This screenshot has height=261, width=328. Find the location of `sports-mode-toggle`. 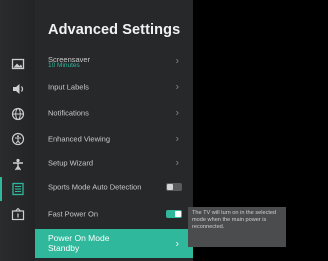

sports-mode-toggle is located at coordinates (174, 187).